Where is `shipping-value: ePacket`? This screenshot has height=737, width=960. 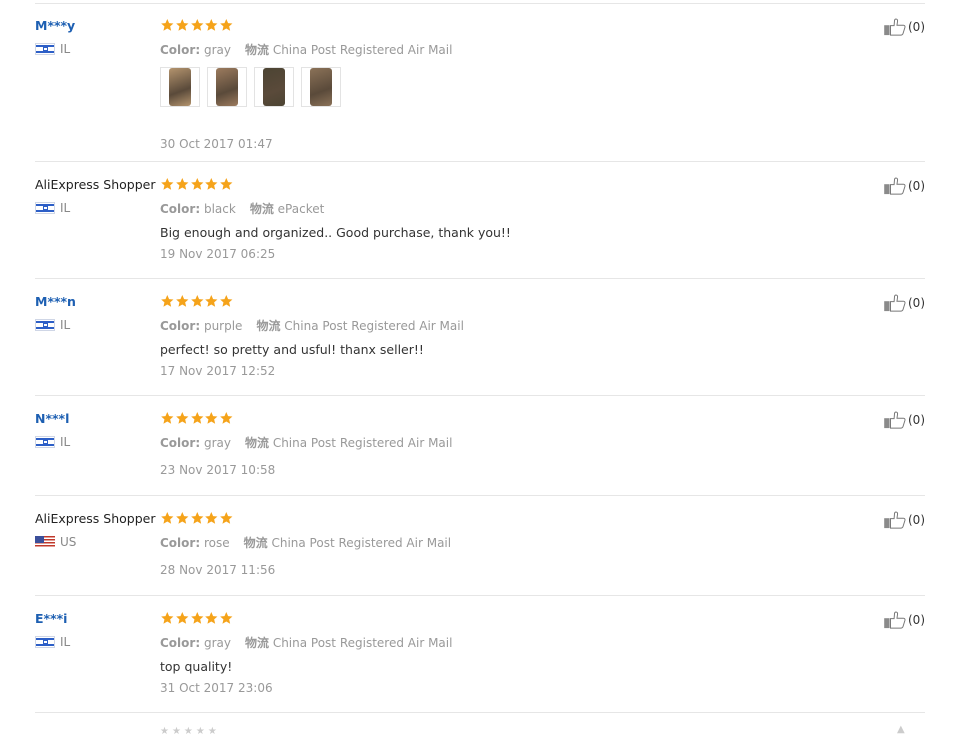
shipping-value: ePacket is located at coordinates (301, 209).